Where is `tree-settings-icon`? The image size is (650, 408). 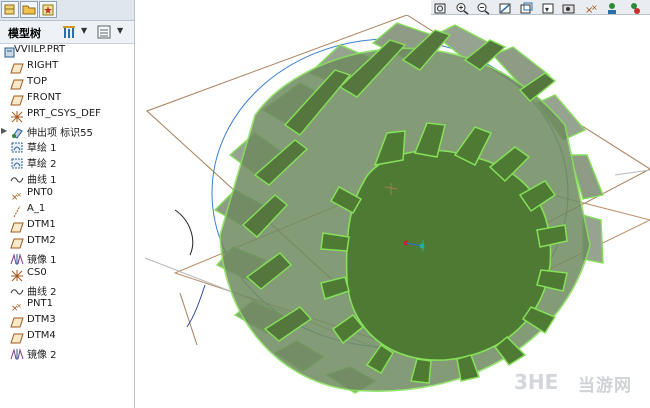 tree-settings-icon is located at coordinates (70, 32).